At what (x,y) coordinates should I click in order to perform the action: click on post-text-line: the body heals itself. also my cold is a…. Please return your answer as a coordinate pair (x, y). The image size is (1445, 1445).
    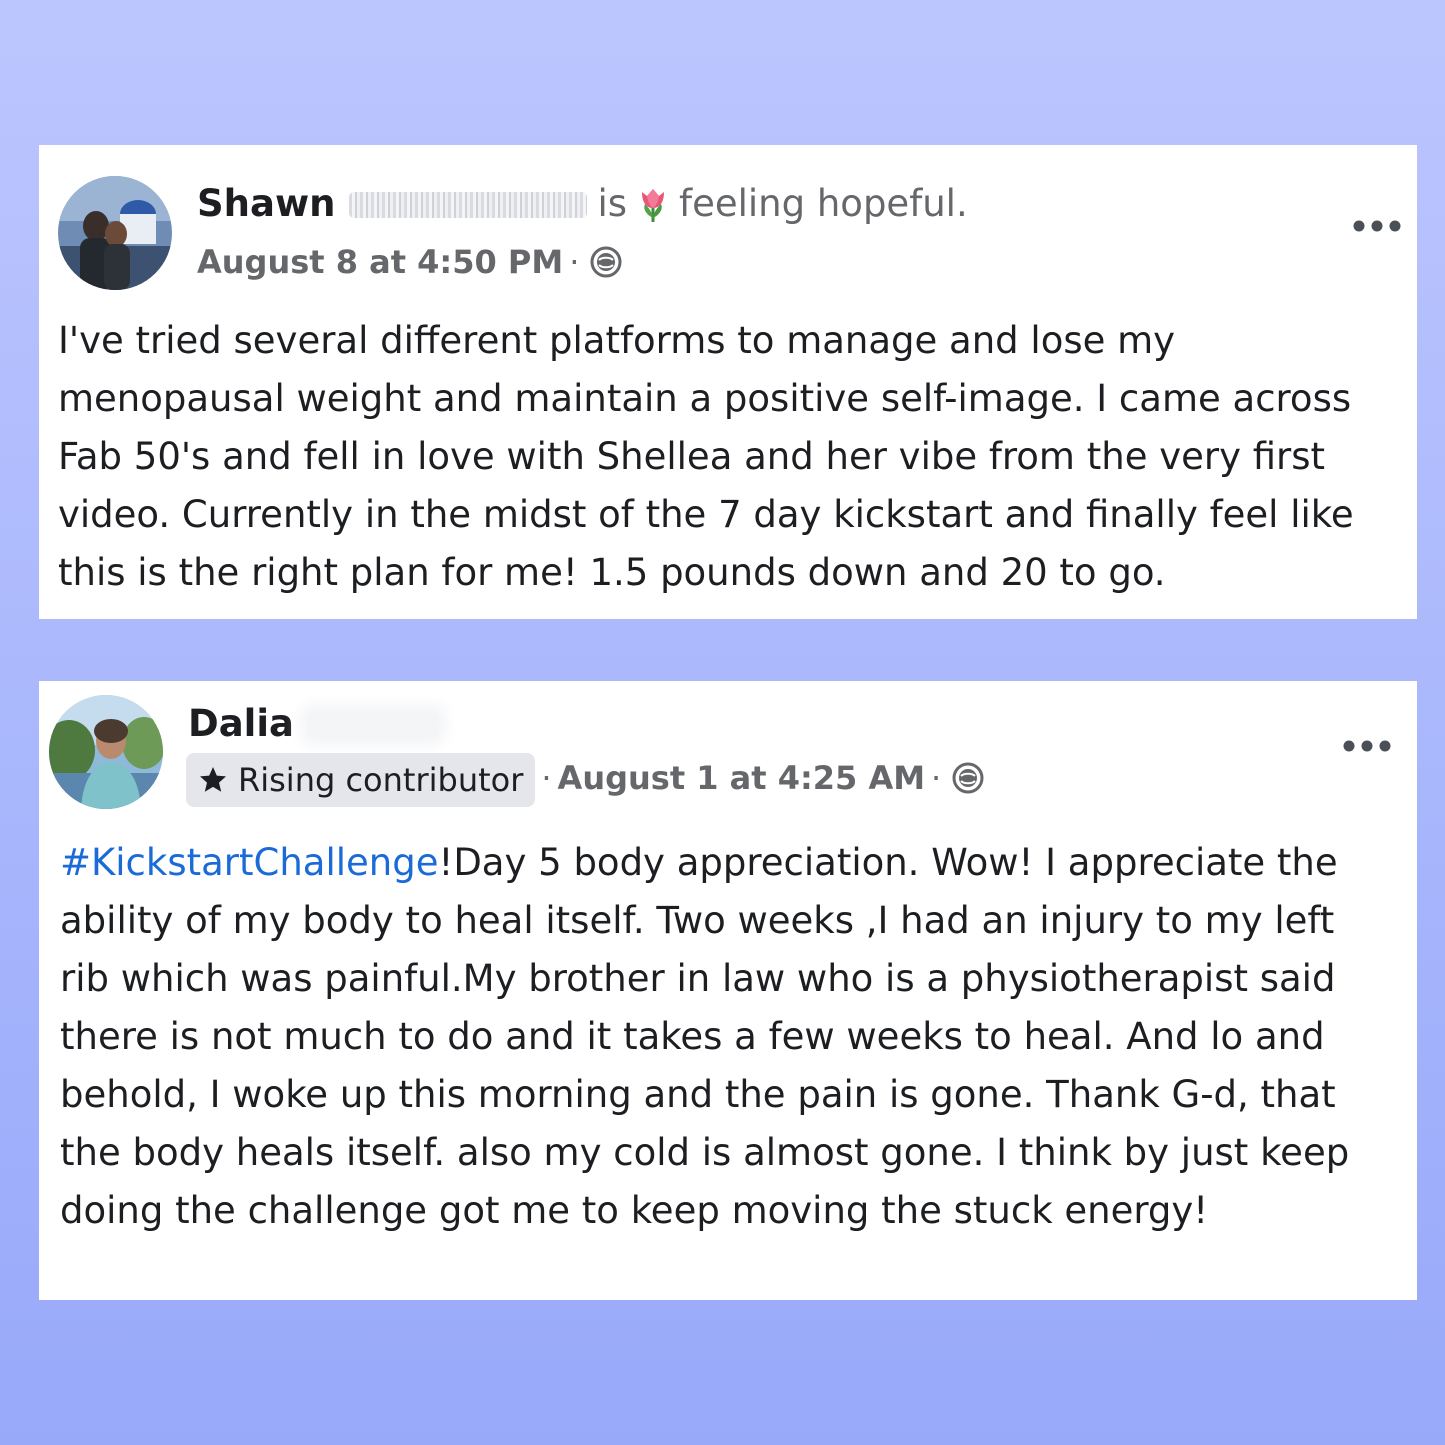
    Looking at the image, I should click on (705, 1152).